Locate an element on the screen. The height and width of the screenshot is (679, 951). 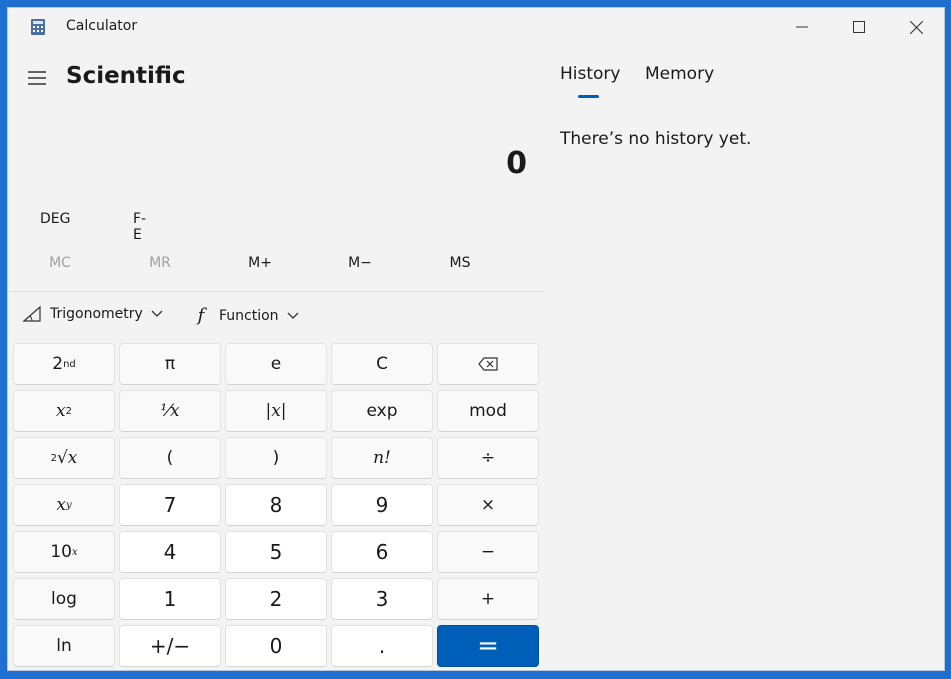
digit-8-button: 8 is located at coordinates (276, 505).